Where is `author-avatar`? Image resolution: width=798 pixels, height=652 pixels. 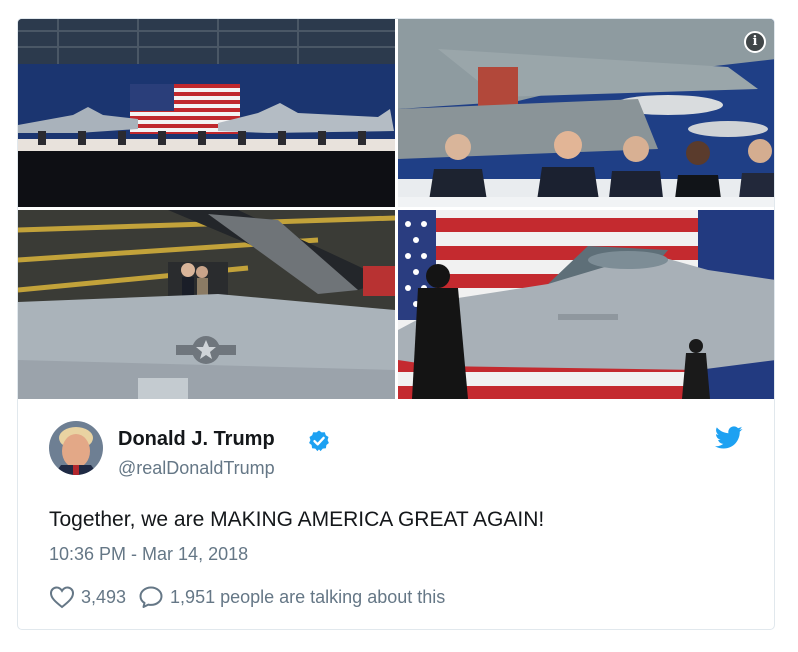
author-avatar is located at coordinates (76, 448).